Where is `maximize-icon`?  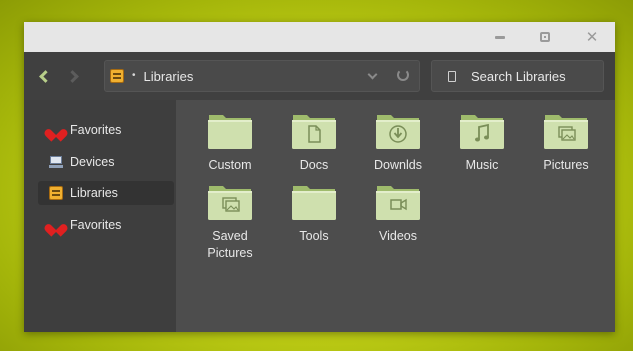
maximize-icon is located at coordinates (545, 37).